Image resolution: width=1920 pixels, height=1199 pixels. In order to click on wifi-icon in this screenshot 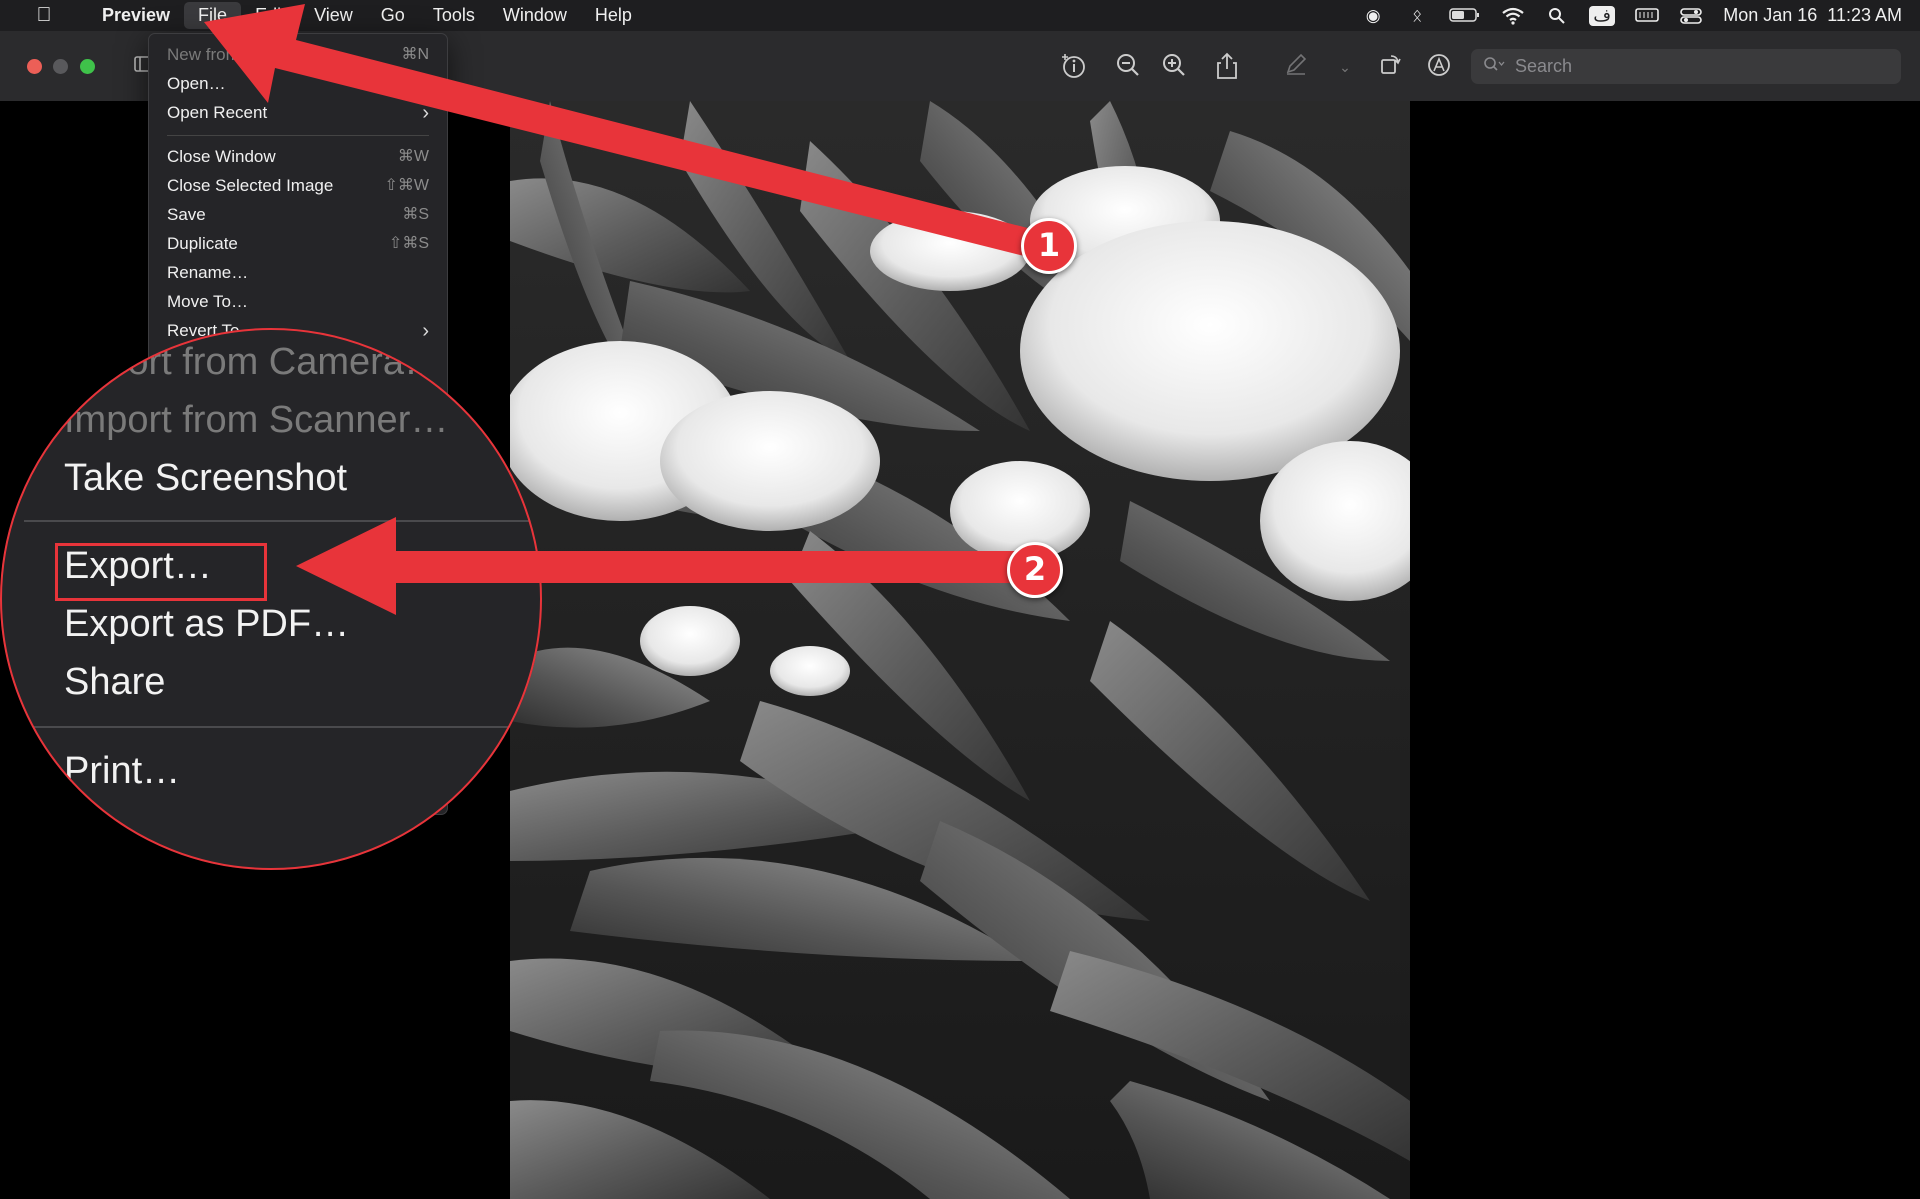, I will do `click(1513, 16)`.